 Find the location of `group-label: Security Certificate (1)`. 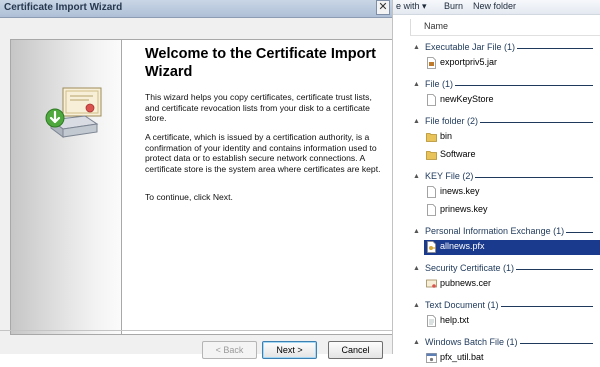

group-label: Security Certificate (1) is located at coordinates (471, 268).